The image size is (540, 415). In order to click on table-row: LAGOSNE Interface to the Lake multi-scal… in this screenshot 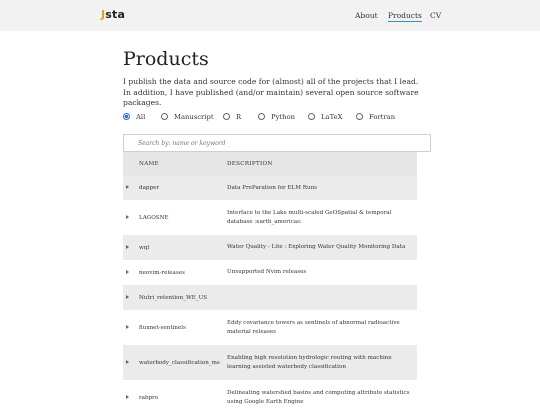, I will do `click(270, 217)`.